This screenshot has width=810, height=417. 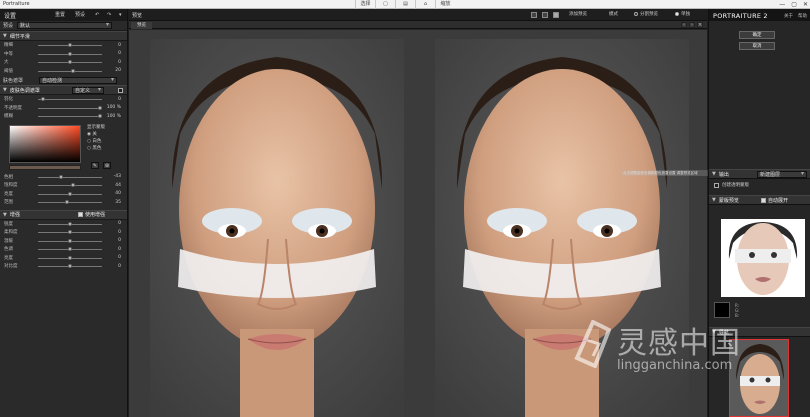 What do you see at coordinates (60, 15) in the screenshot?
I see `reset-button: 重置` at bounding box center [60, 15].